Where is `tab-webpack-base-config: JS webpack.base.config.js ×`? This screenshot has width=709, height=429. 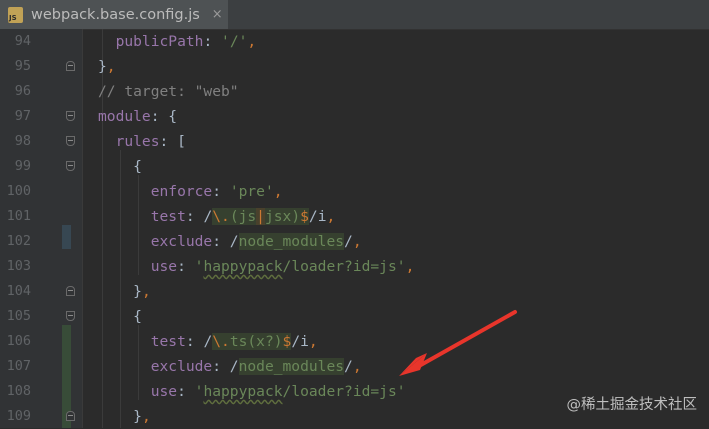 tab-webpack-base-config: JS webpack.base.config.js × is located at coordinates (114, 14).